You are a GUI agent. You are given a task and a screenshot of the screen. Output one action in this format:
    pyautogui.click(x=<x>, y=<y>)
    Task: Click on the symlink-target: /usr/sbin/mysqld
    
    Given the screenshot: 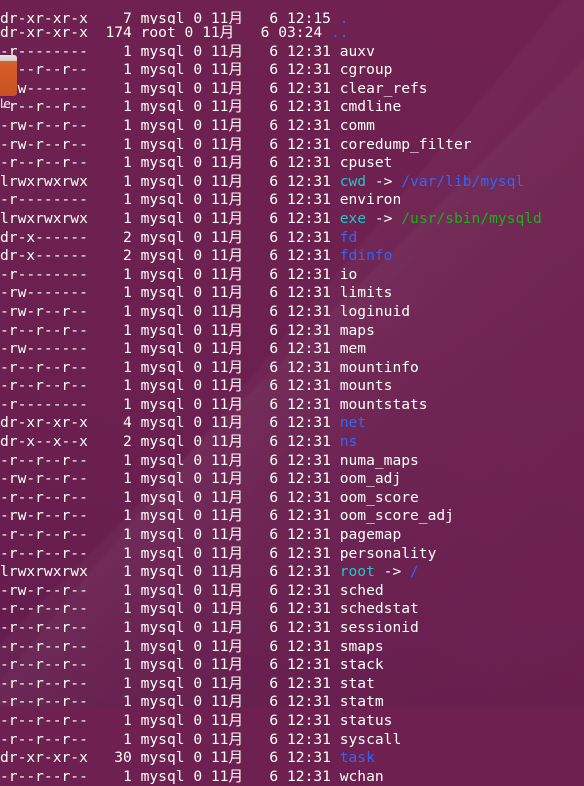 What is the action you would take?
    pyautogui.click(x=471, y=218)
    